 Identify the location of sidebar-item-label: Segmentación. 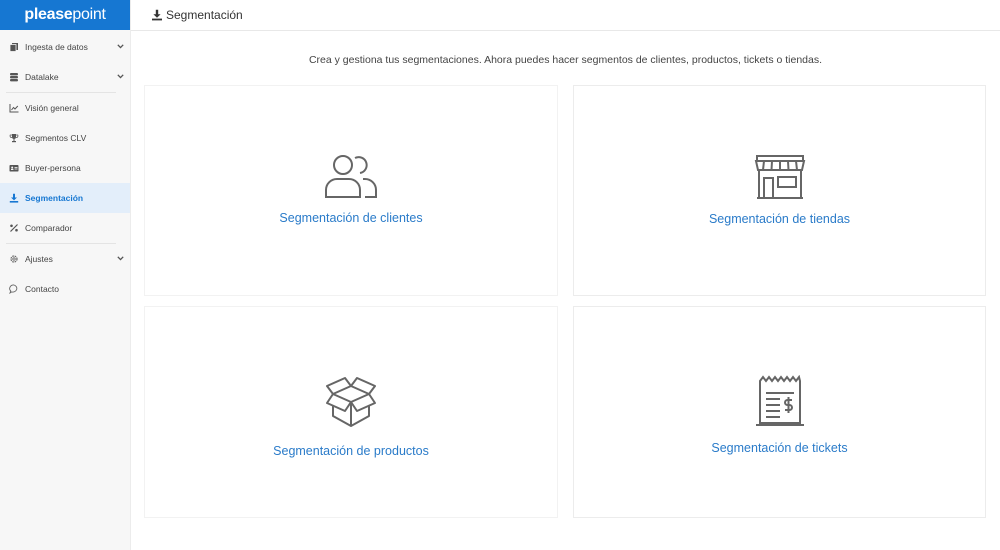
(54, 198).